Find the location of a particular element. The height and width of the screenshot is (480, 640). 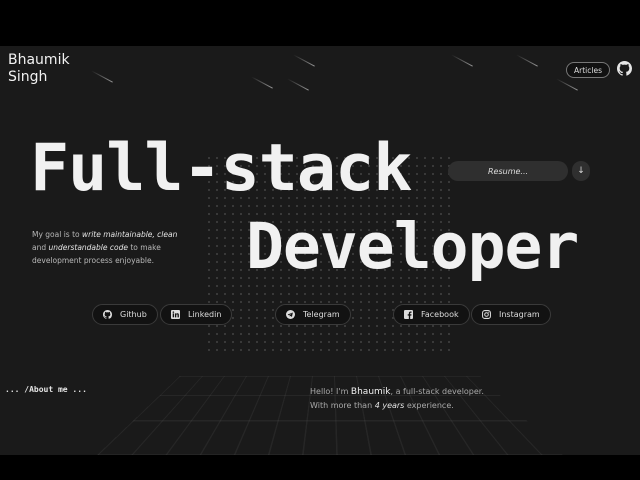

hero-title-line1: Full-stack is located at coordinates (221, 168).